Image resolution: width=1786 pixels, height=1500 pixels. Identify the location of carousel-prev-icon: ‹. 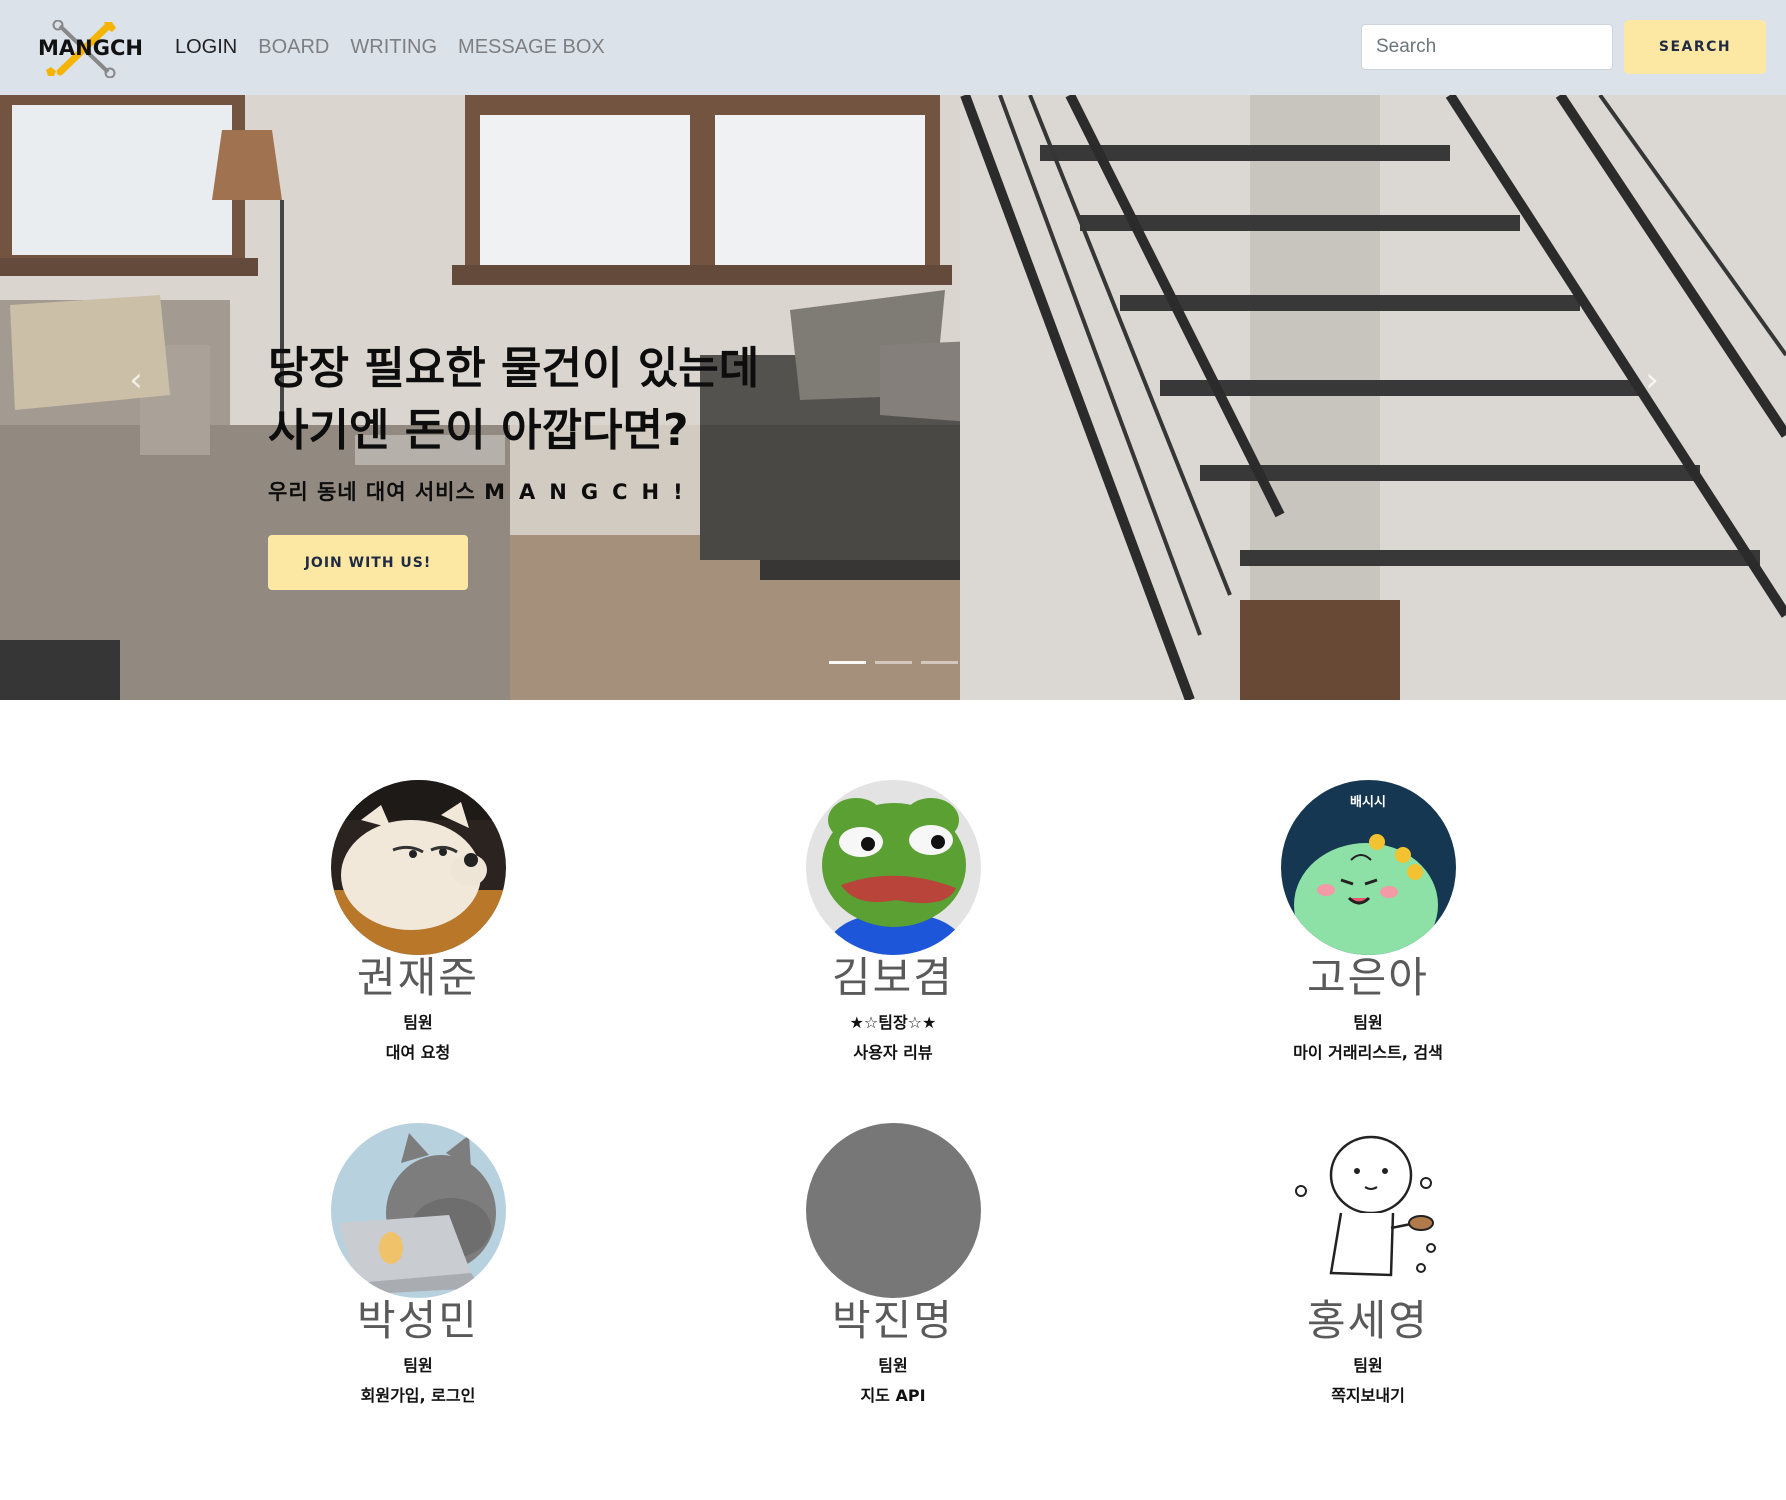
(136, 380).